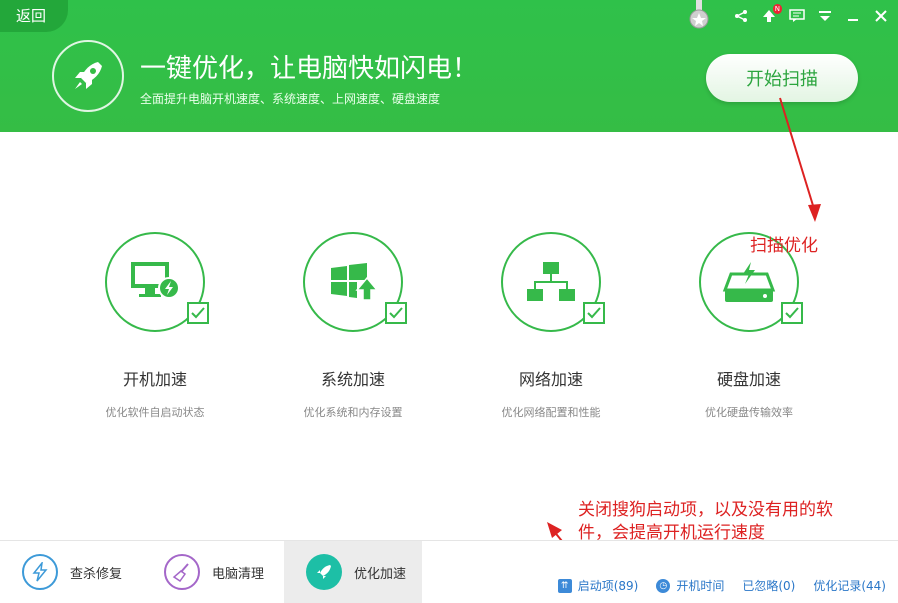 The image size is (898, 603). I want to click on broom-icon, so click(182, 572).